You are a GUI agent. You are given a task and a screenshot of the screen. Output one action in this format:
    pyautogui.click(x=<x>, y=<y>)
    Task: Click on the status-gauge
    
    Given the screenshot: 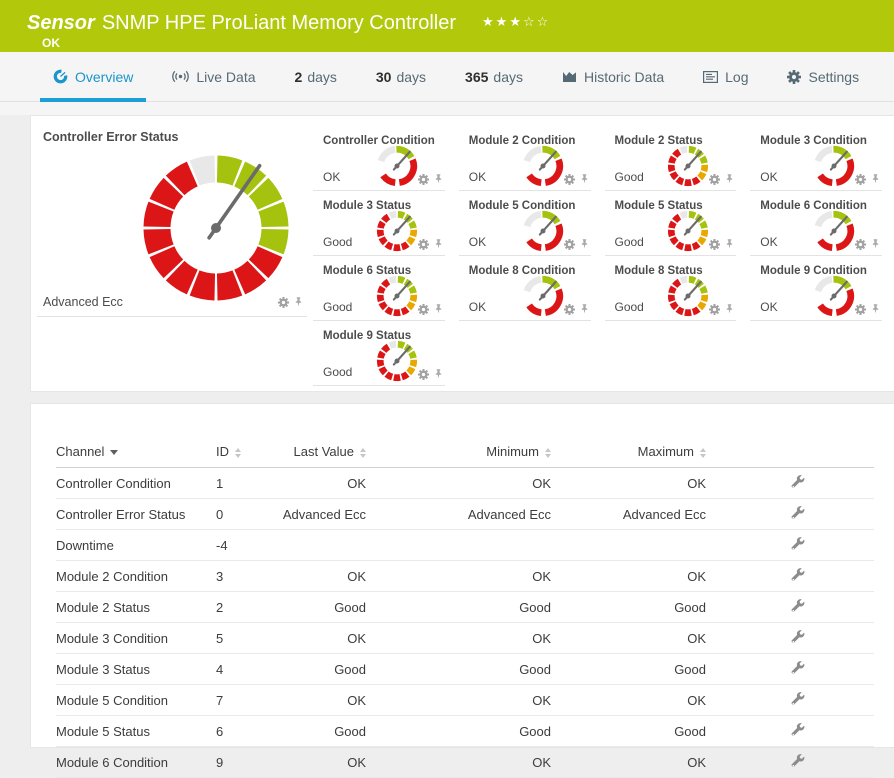 What is the action you would take?
    pyautogui.click(x=688, y=166)
    